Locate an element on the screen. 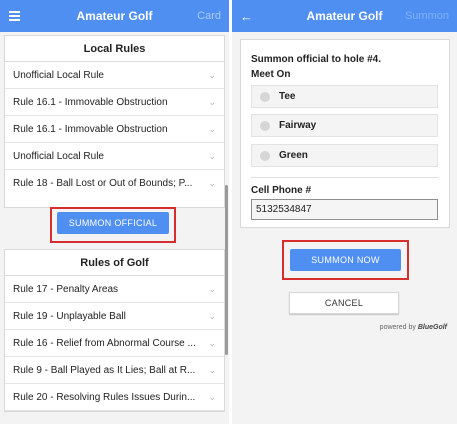 This screenshot has height=424, width=457. list-item-label: Rule 17 - Penalty Areas is located at coordinates (66, 289).